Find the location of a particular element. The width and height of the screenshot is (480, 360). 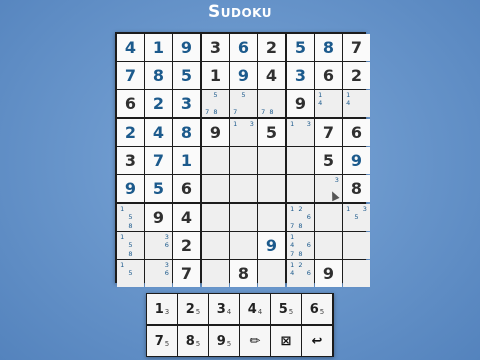

cell-r2c4: 1 is located at coordinates (215, 75).